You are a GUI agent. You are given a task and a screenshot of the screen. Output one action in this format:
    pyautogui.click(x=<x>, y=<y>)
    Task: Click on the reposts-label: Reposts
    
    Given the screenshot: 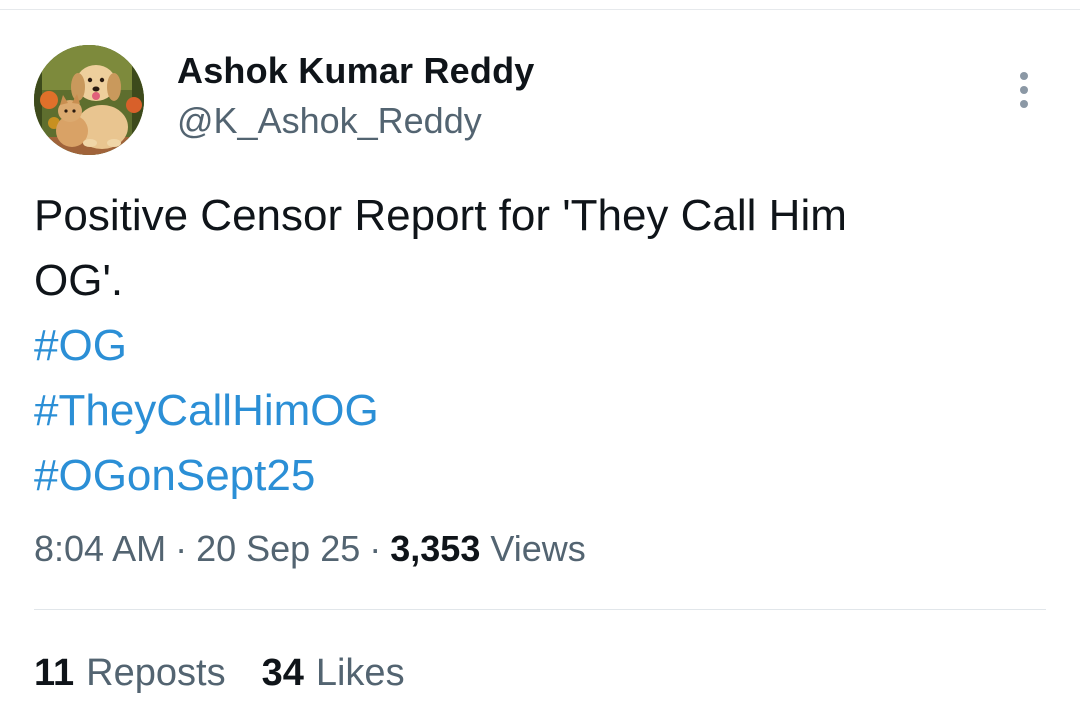 What is the action you would take?
    pyautogui.click(x=156, y=673)
    